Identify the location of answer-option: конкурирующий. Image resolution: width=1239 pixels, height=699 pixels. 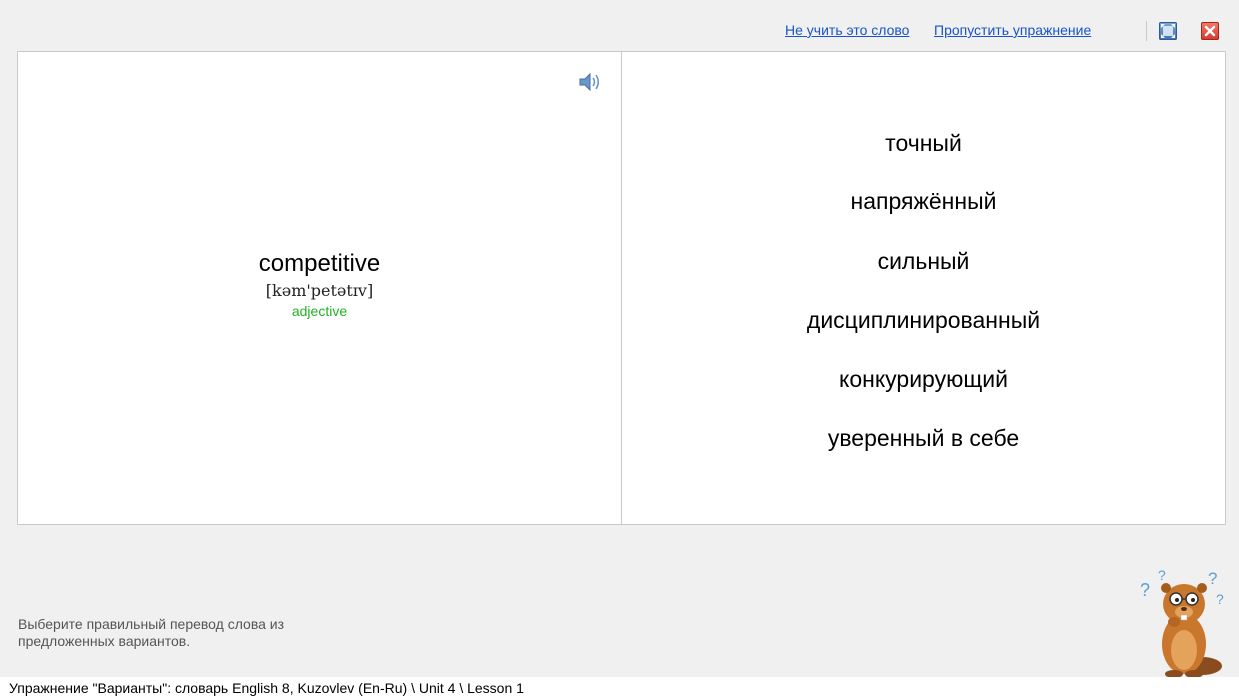
(923, 379).